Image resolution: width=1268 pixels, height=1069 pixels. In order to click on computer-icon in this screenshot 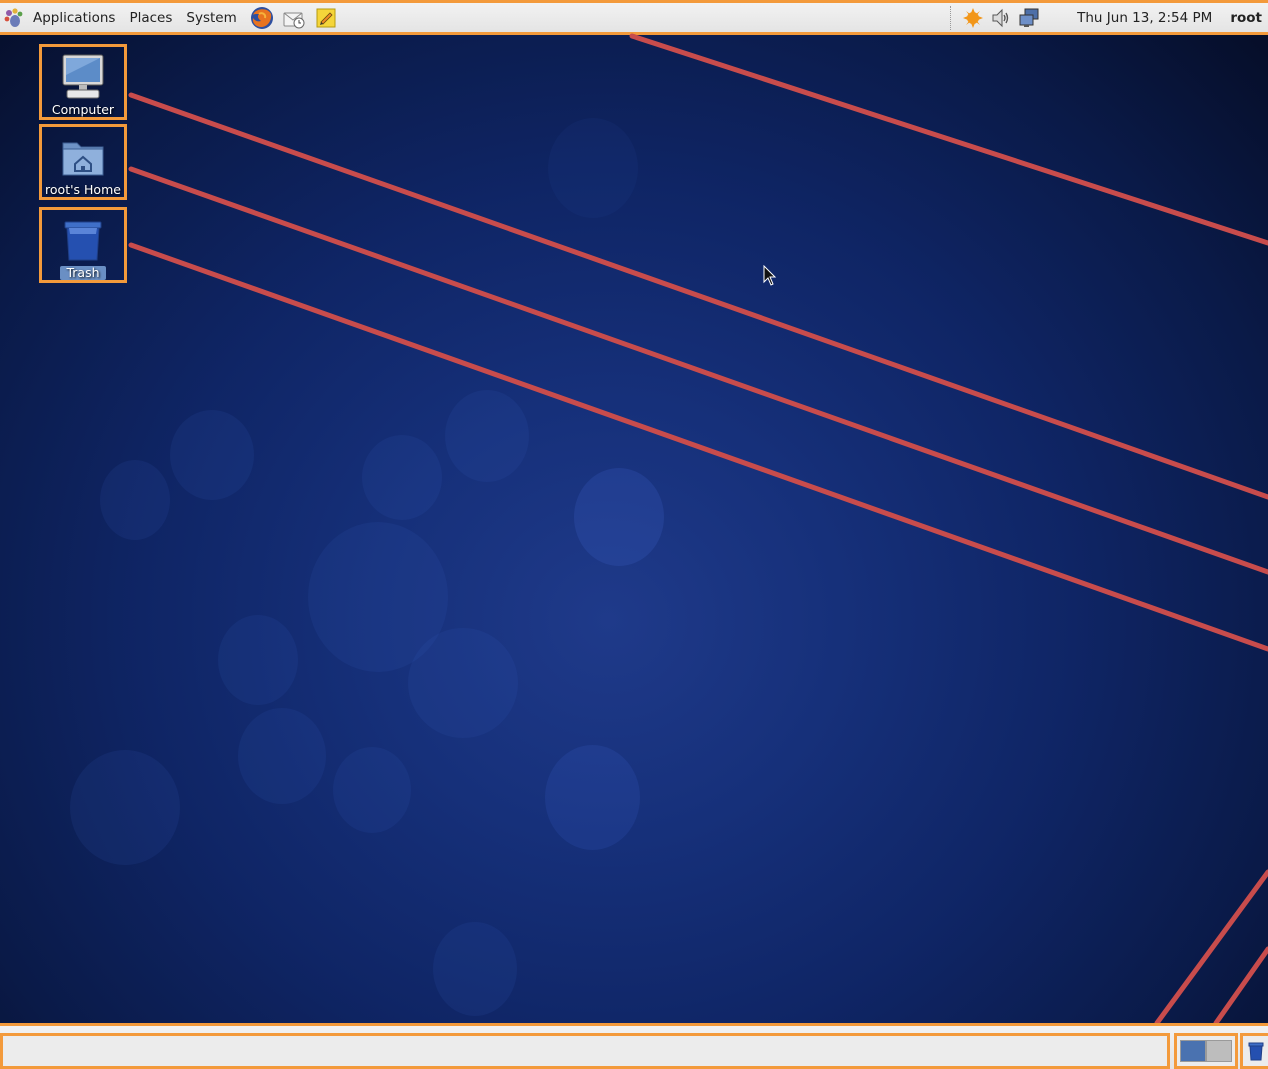, I will do `click(83, 77)`.